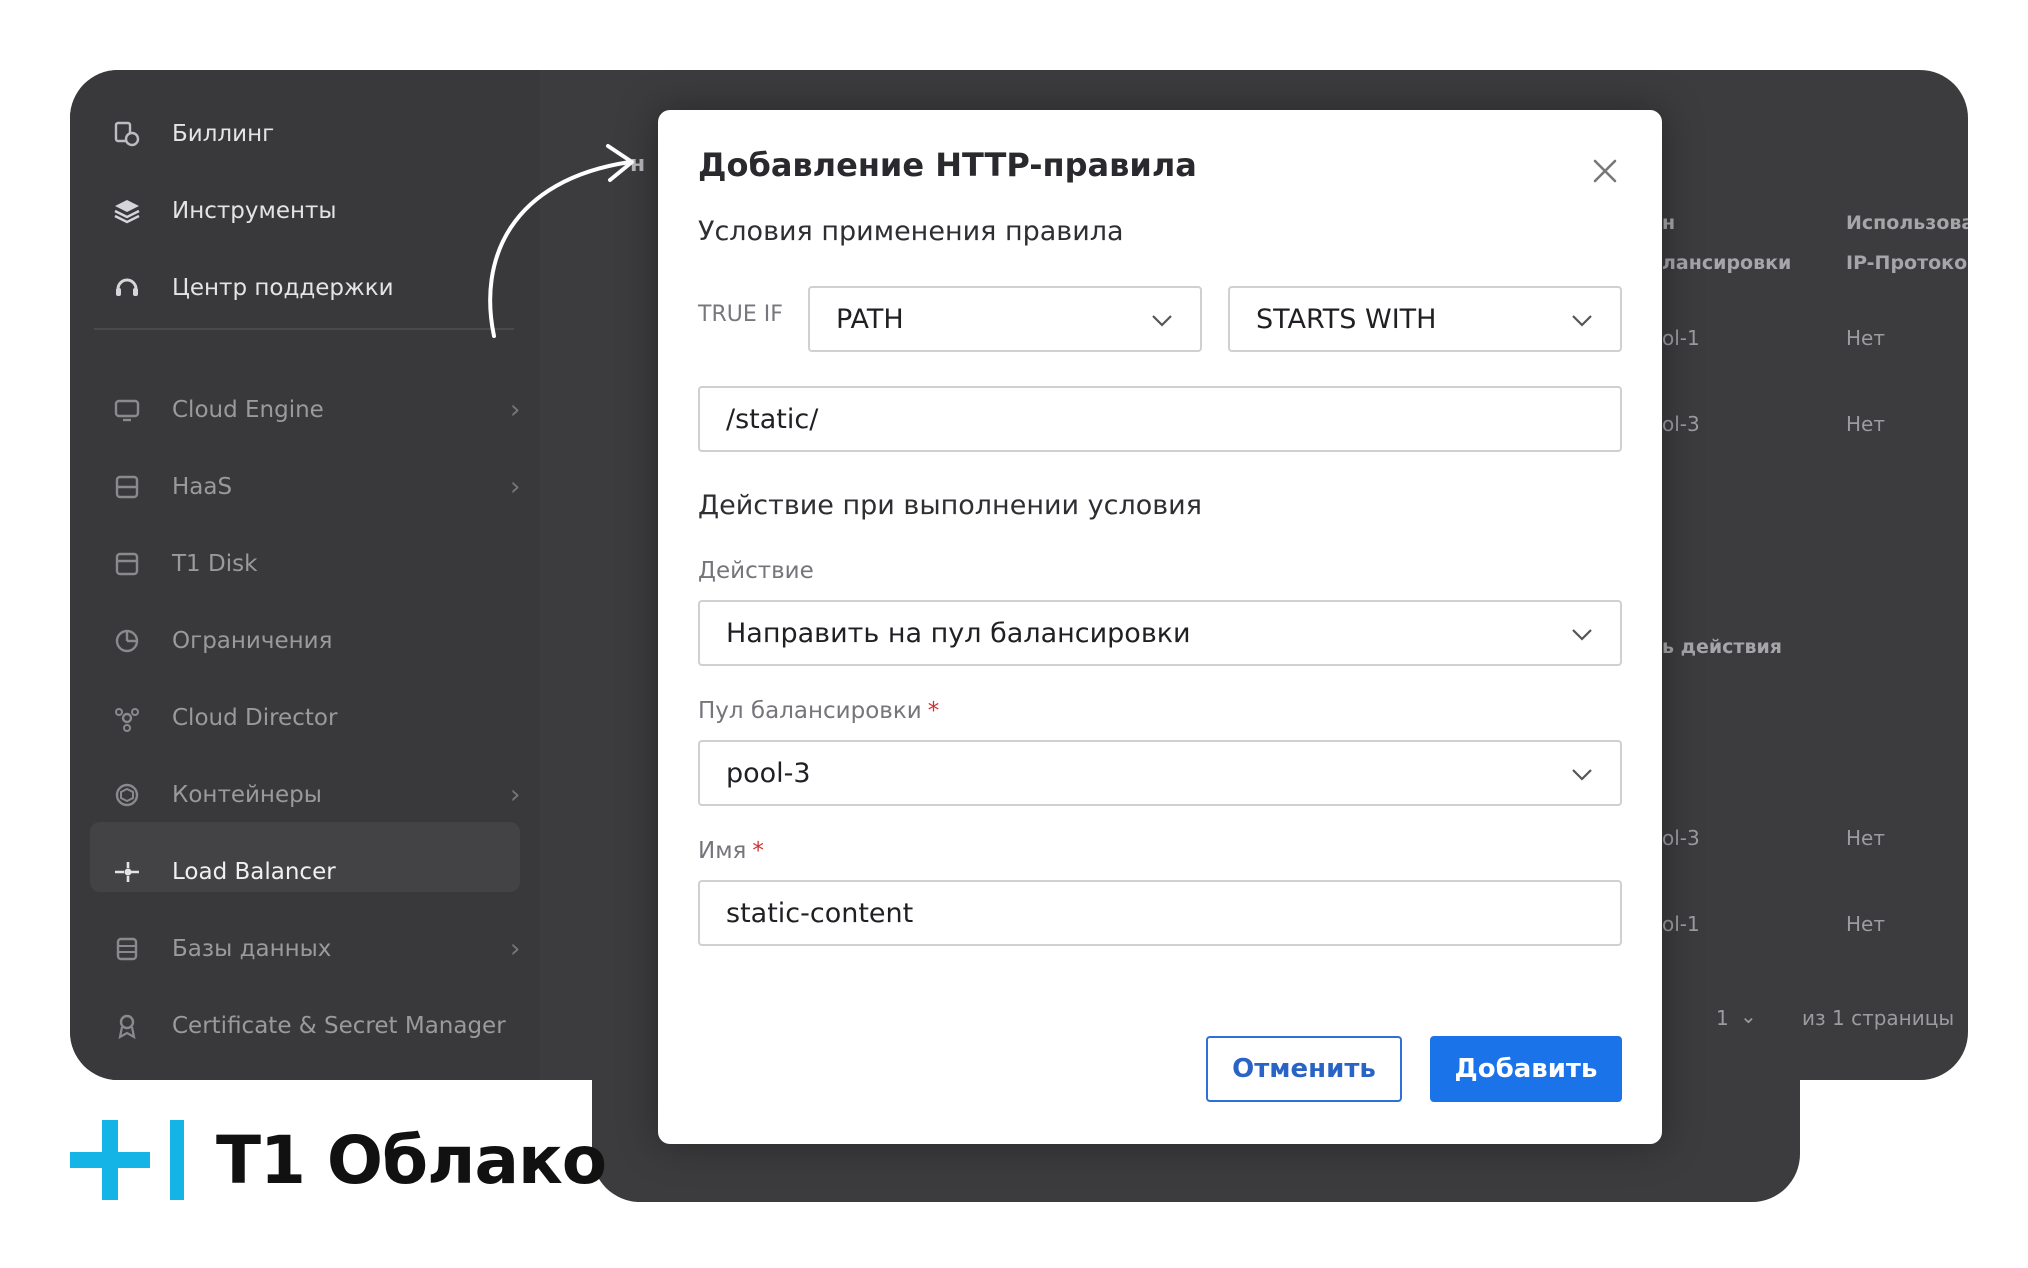 Image resolution: width=2028 pixels, height=1268 pixels. I want to click on sidebar-divider, so click(304, 329).